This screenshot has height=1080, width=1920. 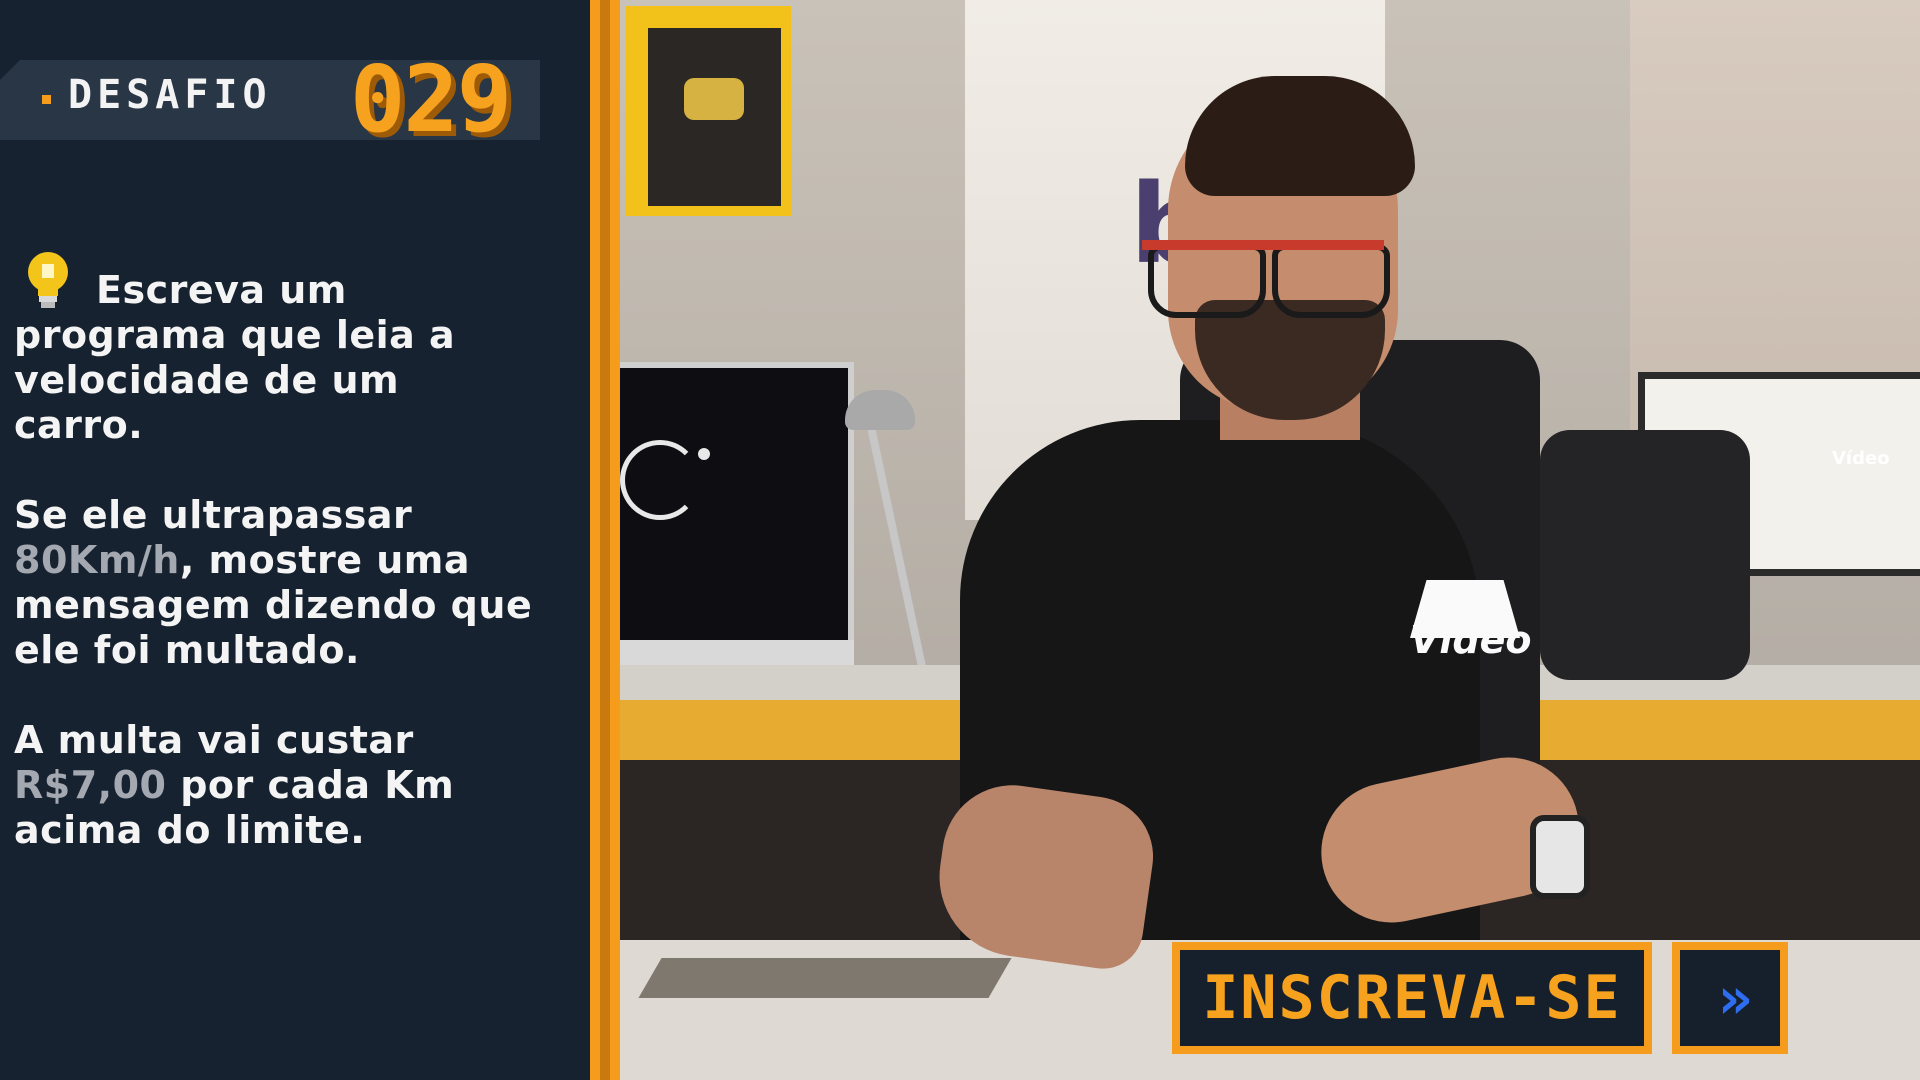 I want to click on subscribe-button-inner: INSCREVA-SE, so click(x=1412, y=998).